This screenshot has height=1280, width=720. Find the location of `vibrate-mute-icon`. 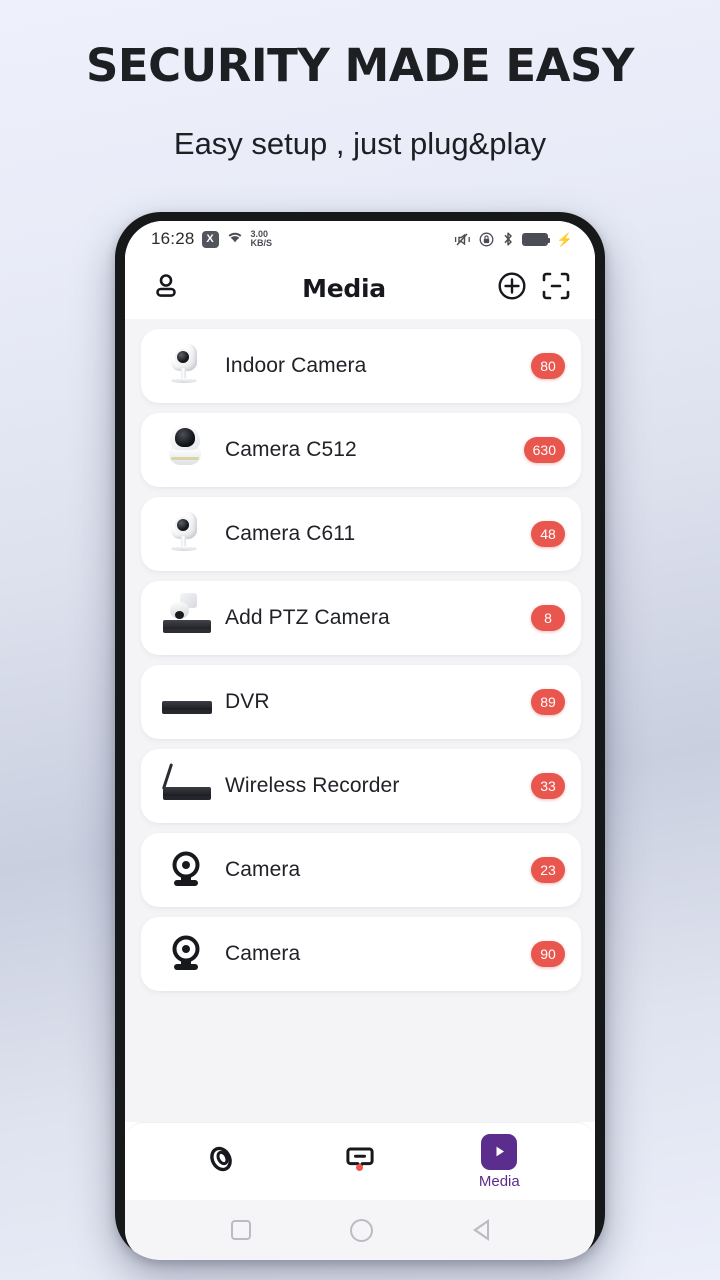

vibrate-mute-icon is located at coordinates (462, 239).